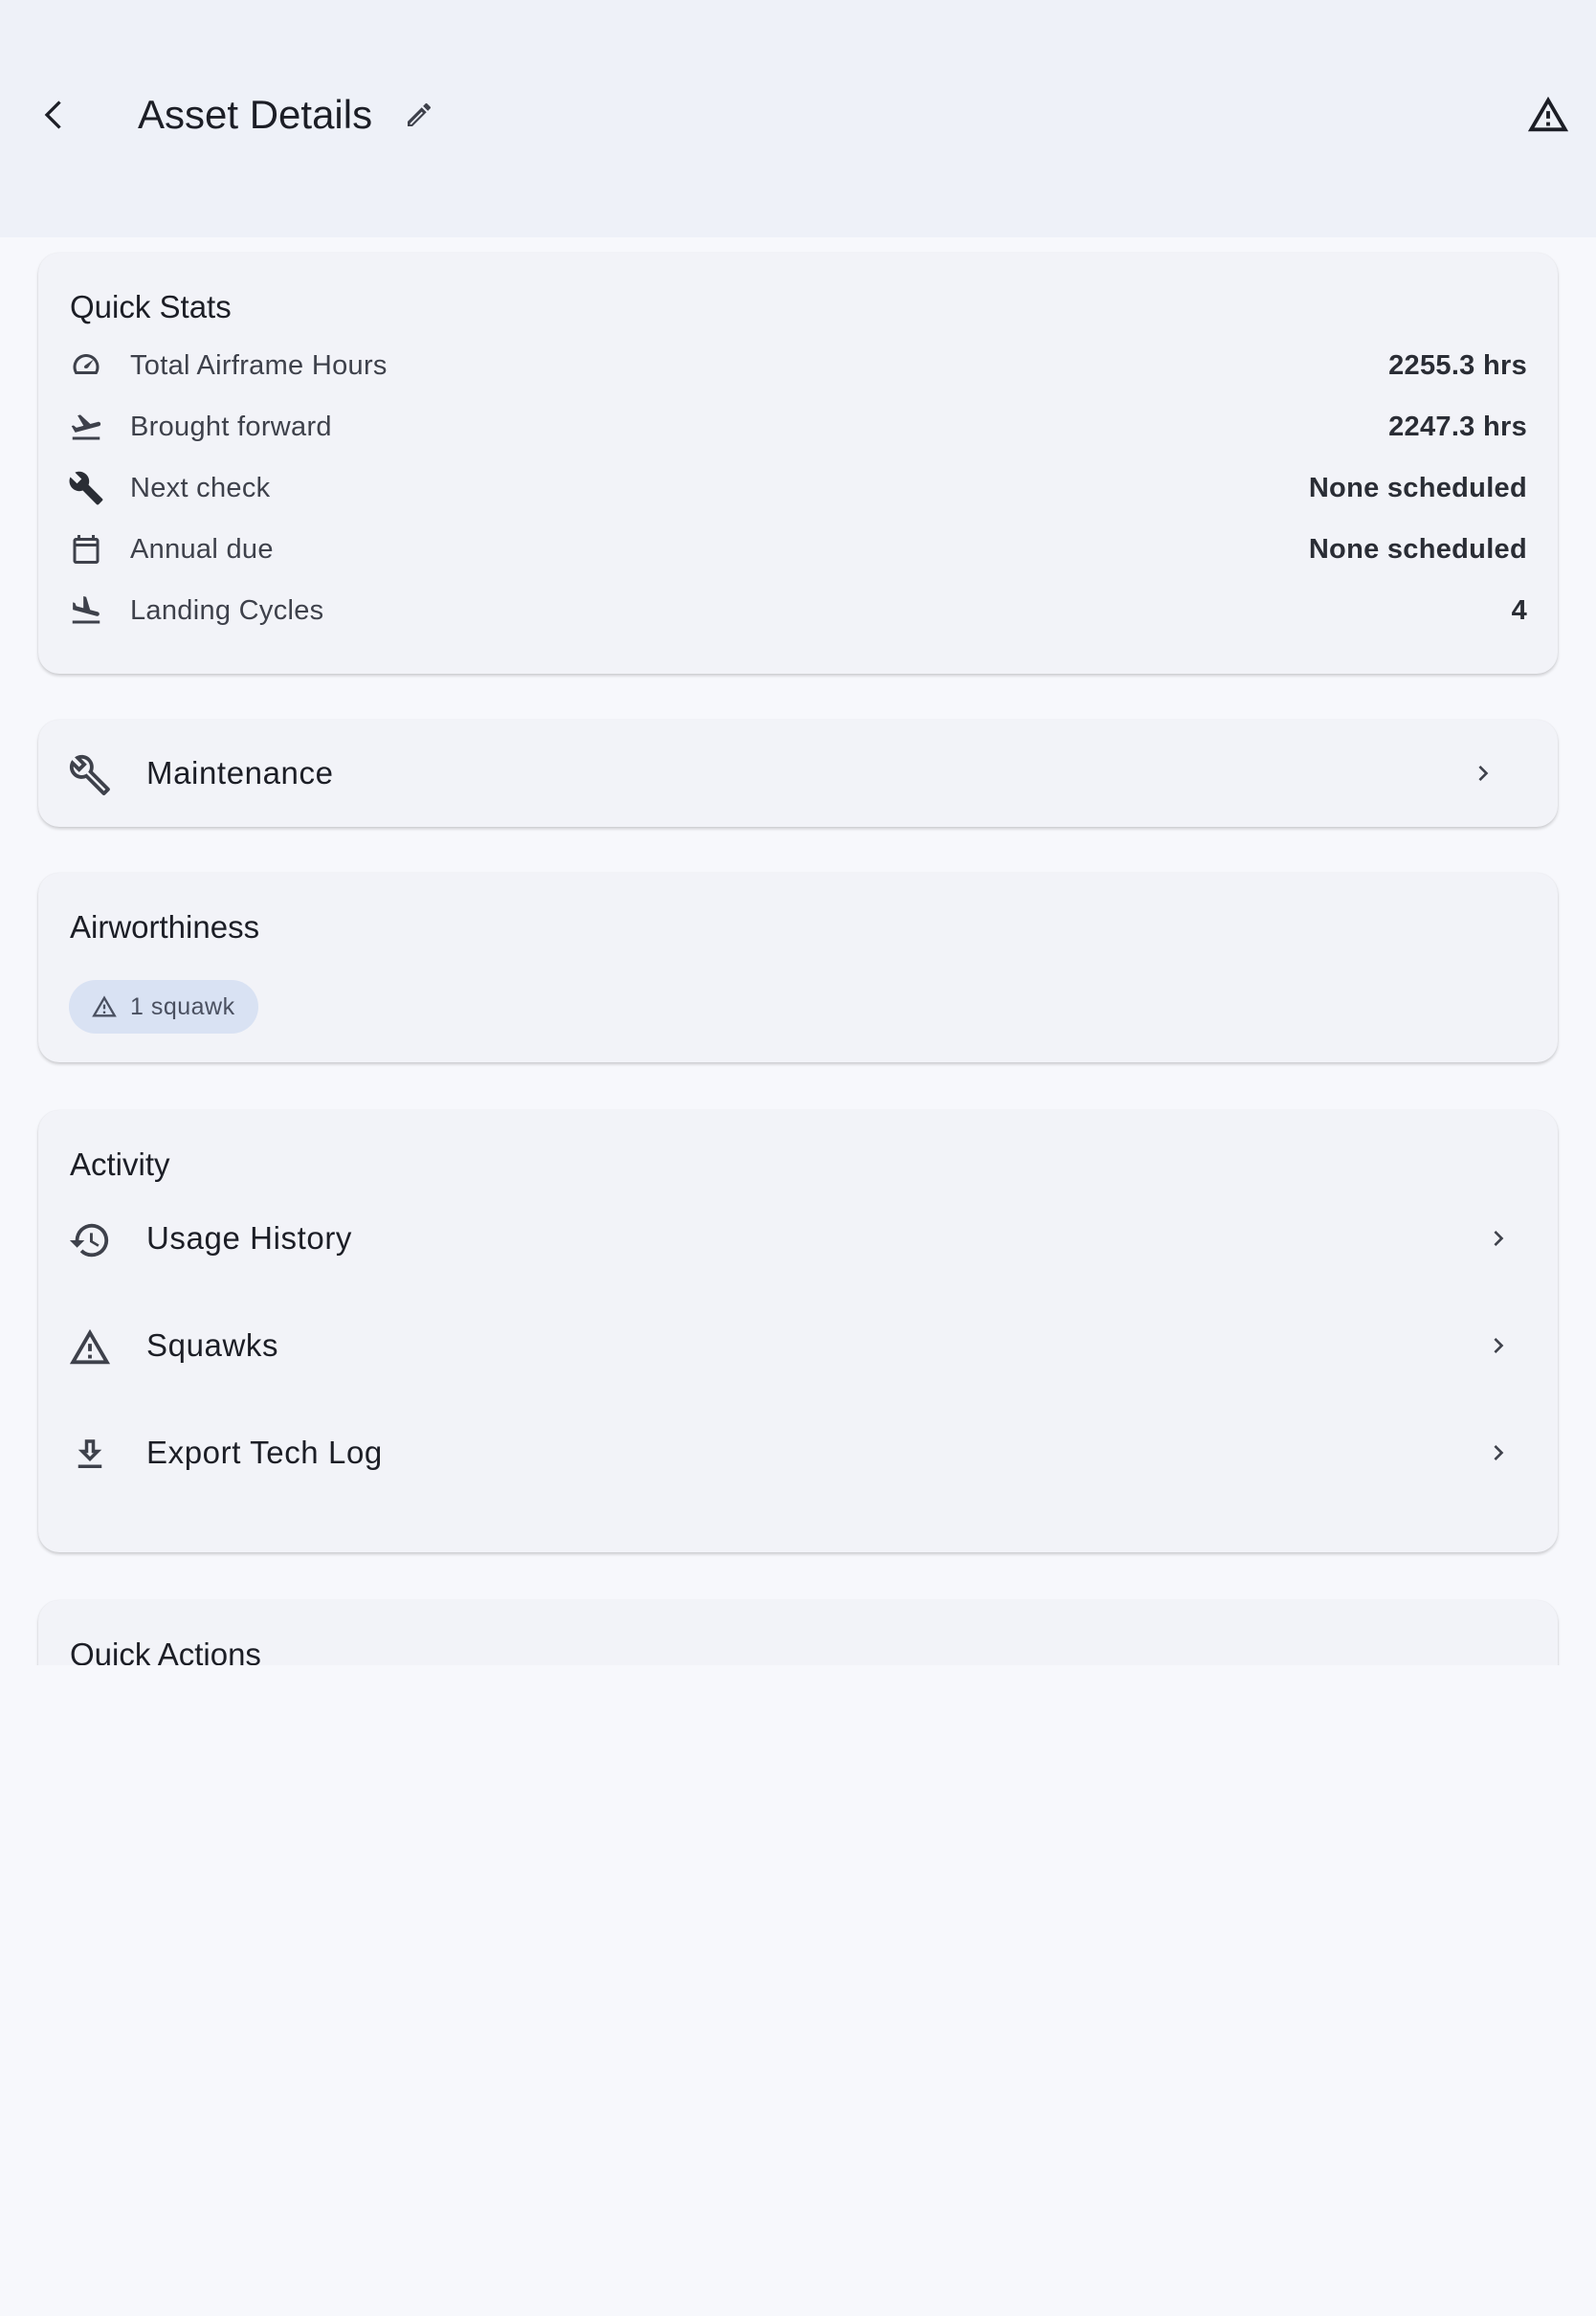  I want to click on back-button, so click(56, 115).